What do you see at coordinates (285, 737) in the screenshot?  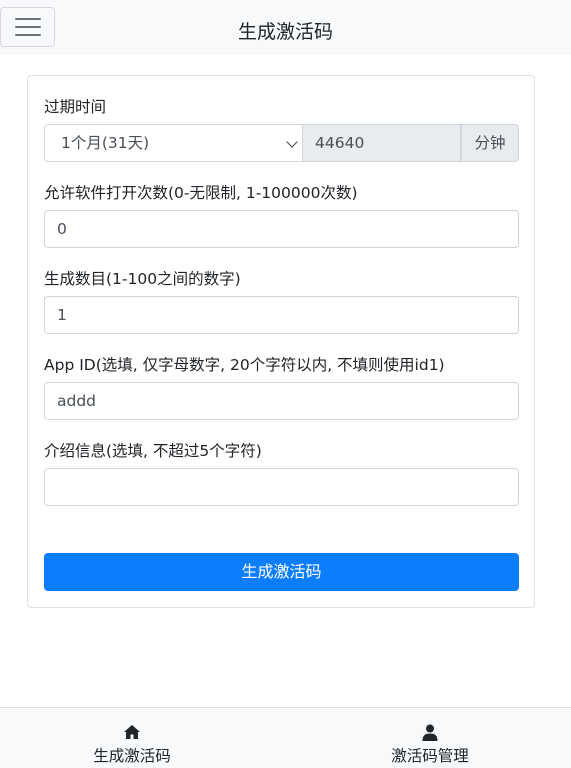 I see `bottom-tab-bar: 生成激活码 激活码管理` at bounding box center [285, 737].